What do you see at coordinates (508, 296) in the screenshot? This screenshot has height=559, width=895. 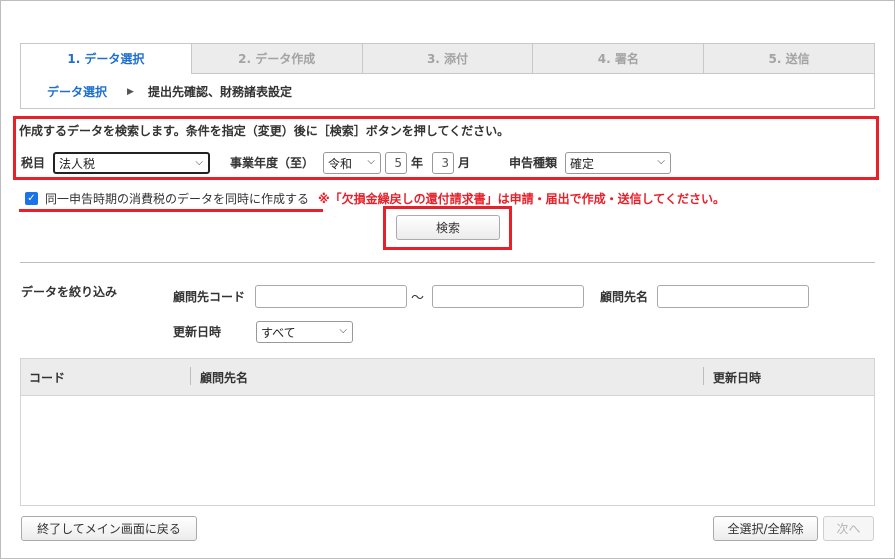 I see `client-code-to-input` at bounding box center [508, 296].